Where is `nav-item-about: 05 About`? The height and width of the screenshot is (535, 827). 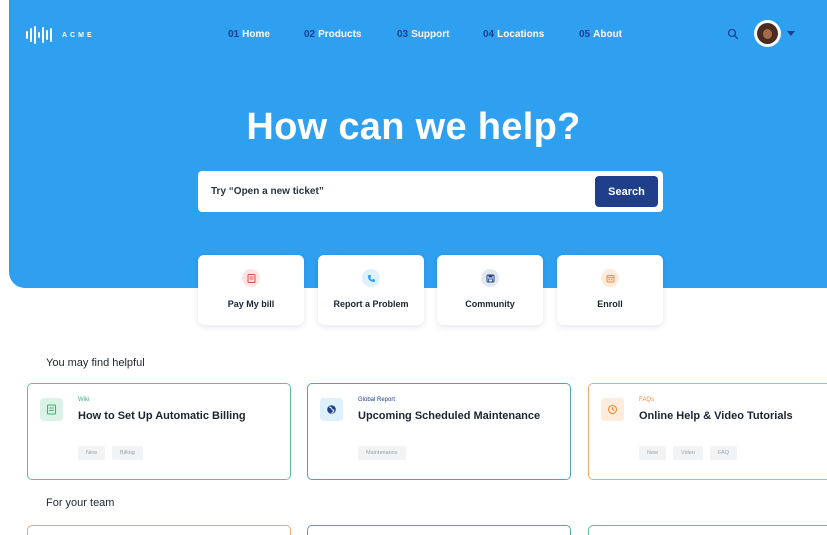 nav-item-about: 05 About is located at coordinates (600, 34).